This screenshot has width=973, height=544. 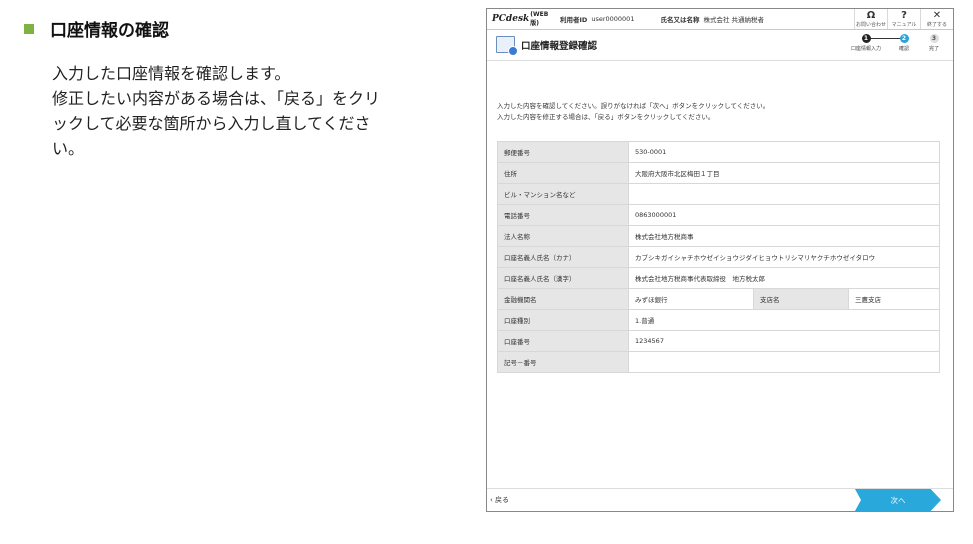 I want to click on table-row: 口座名義人氏名（漢字） 株式会社地方税商事代表取締役 地方税太郎, so click(x=718, y=278).